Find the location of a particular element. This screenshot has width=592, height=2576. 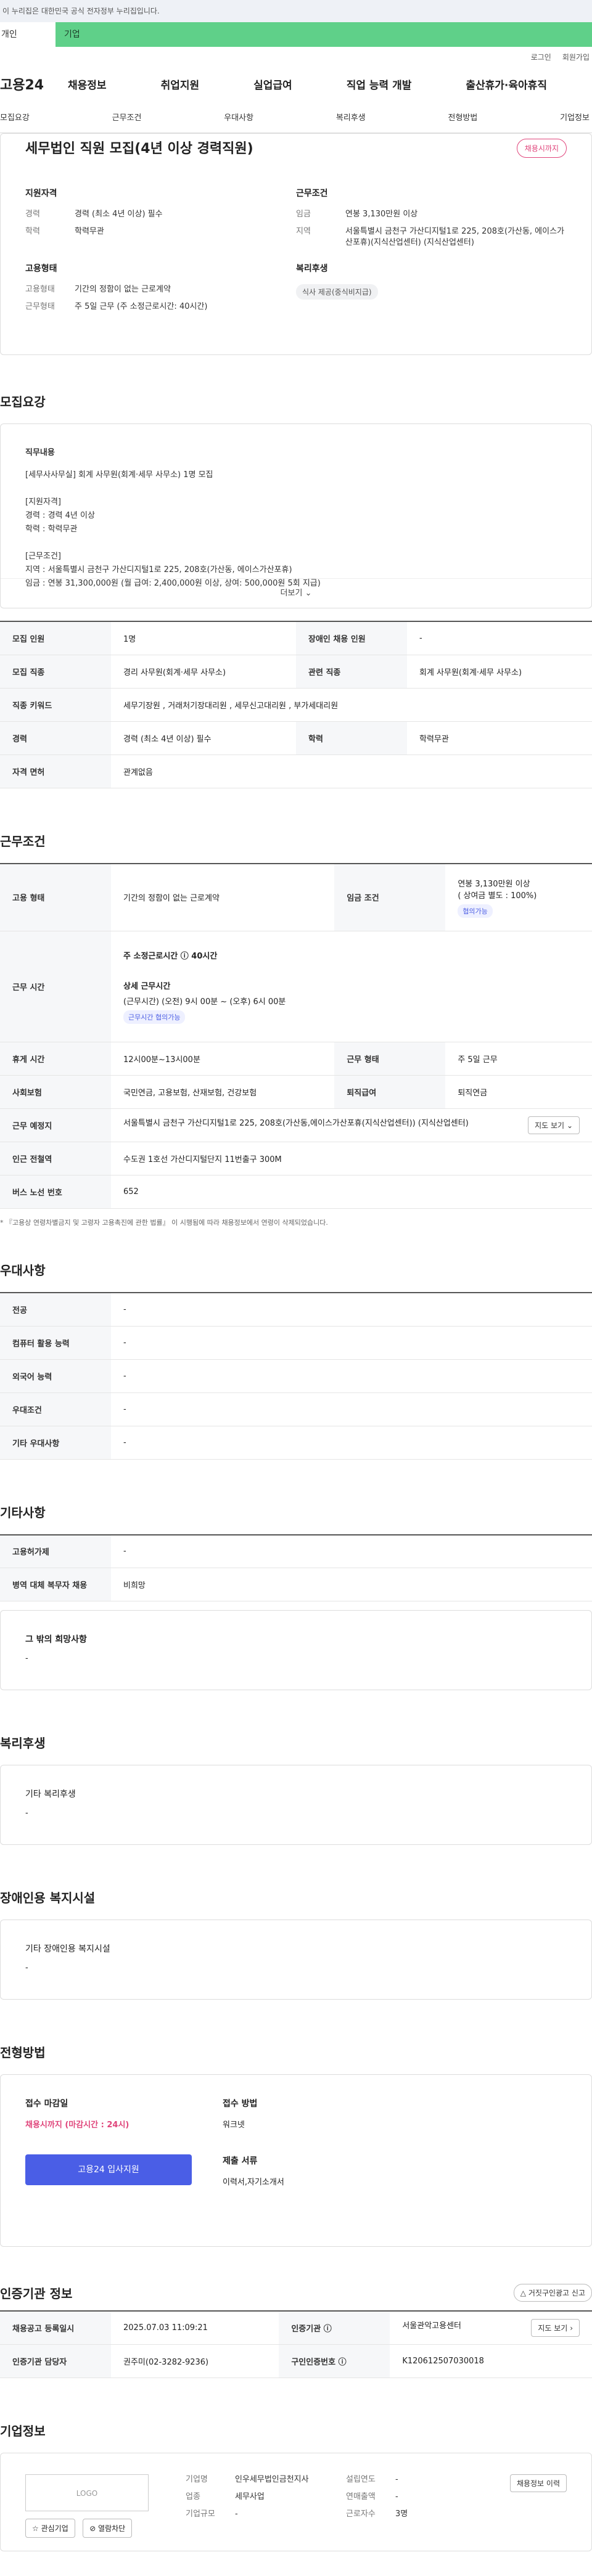

row-head: 장애인 채용 인원 is located at coordinates (351, 638).